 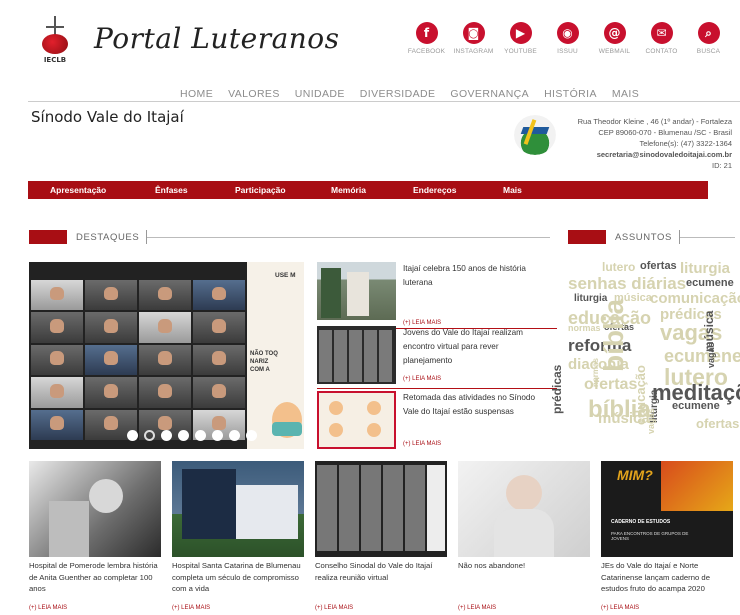 What do you see at coordinates (512, 190) in the screenshot?
I see `menu-mais: Mais` at bounding box center [512, 190].